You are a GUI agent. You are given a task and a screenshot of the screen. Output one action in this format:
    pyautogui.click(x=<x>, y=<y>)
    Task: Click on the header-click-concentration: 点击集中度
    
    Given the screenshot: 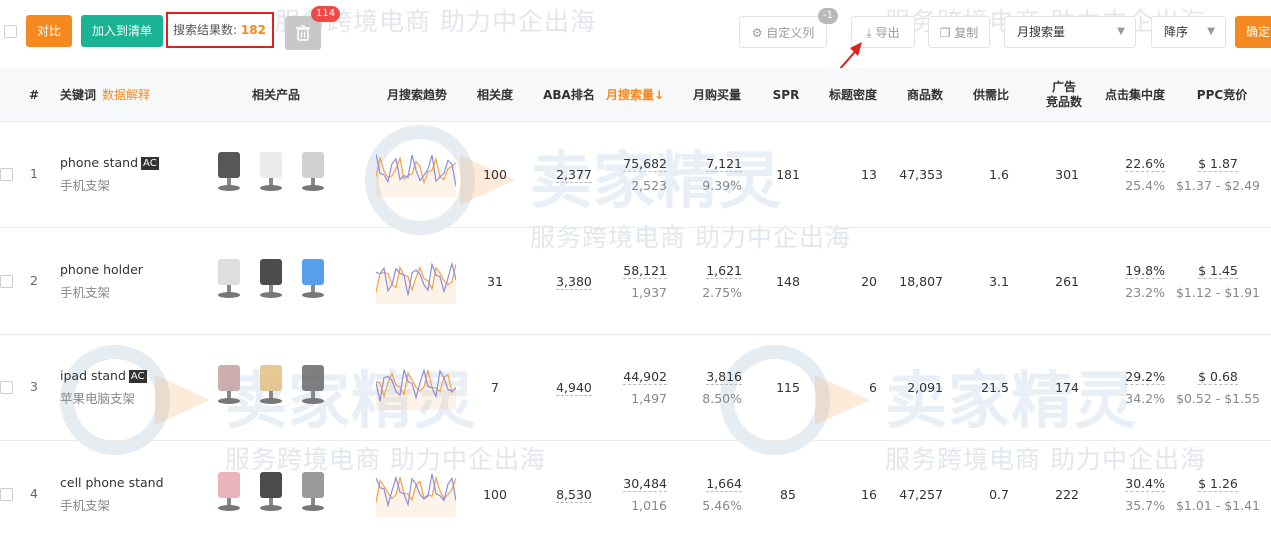 What is the action you would take?
    pyautogui.click(x=1135, y=95)
    